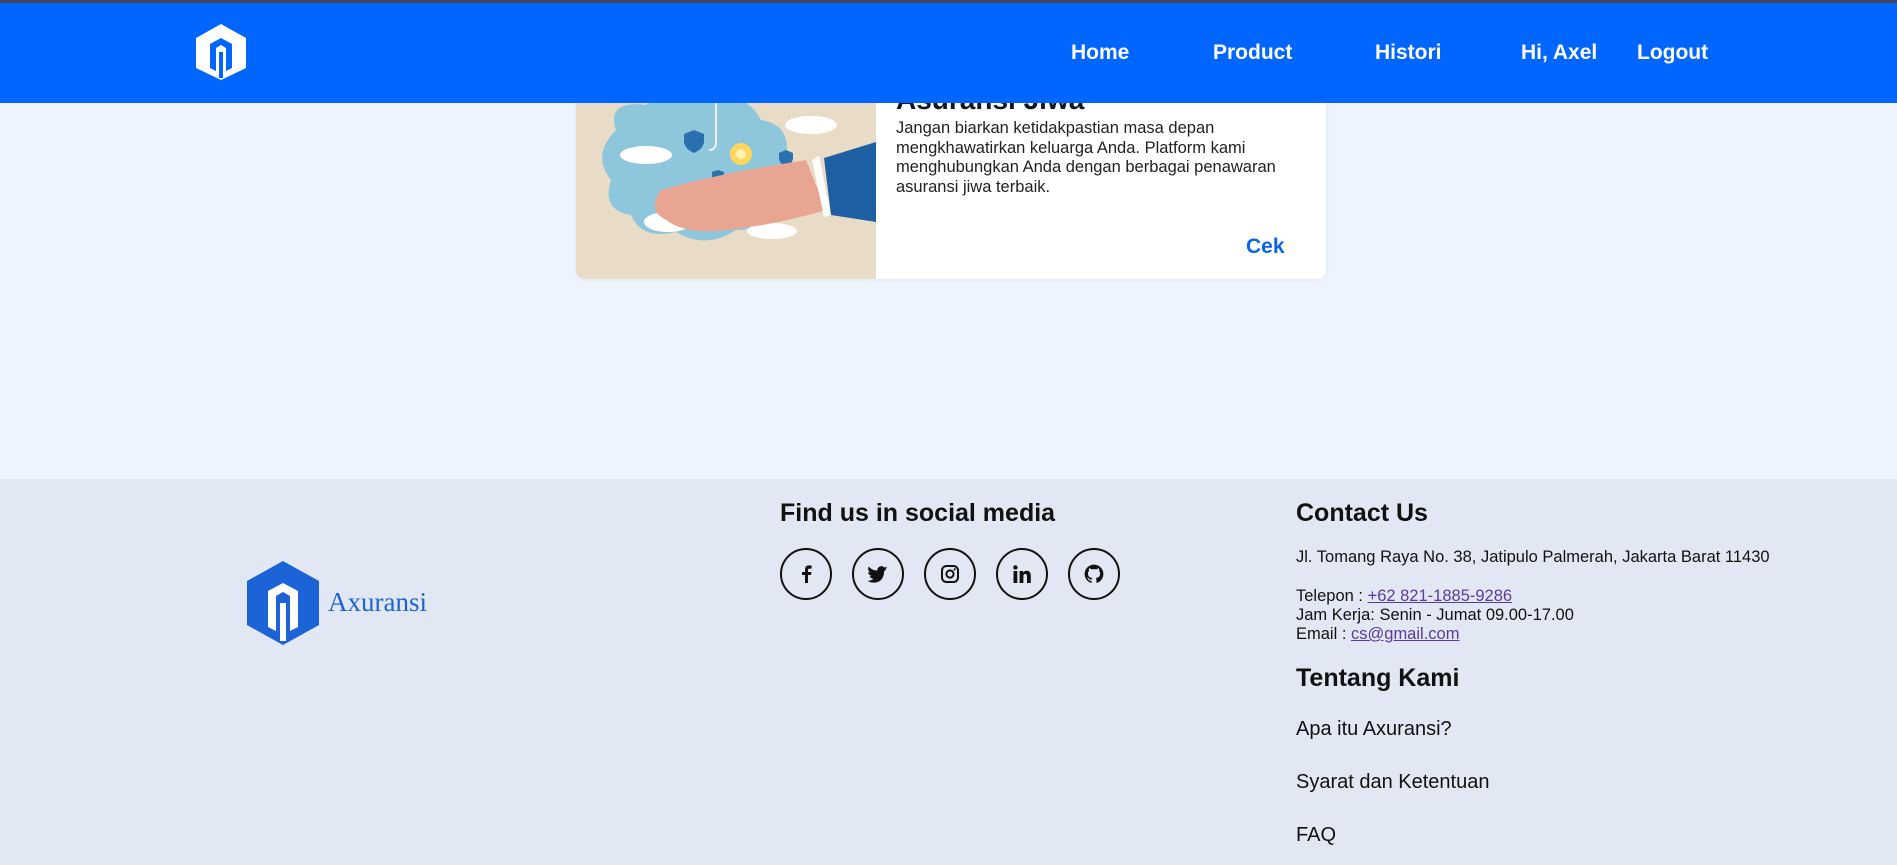 This screenshot has width=1897, height=865. I want to click on linkedin-icon, so click(1022, 574).